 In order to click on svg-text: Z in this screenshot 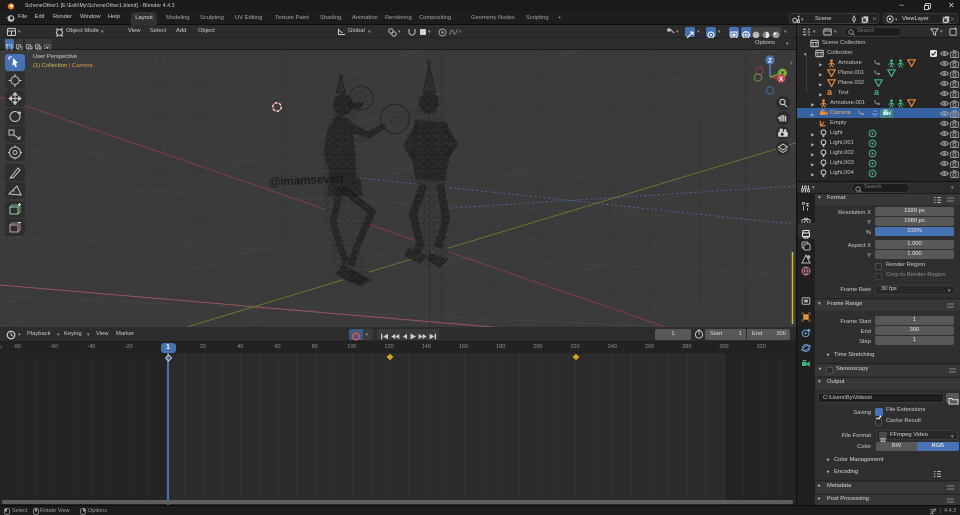, I will do `click(770, 61)`.